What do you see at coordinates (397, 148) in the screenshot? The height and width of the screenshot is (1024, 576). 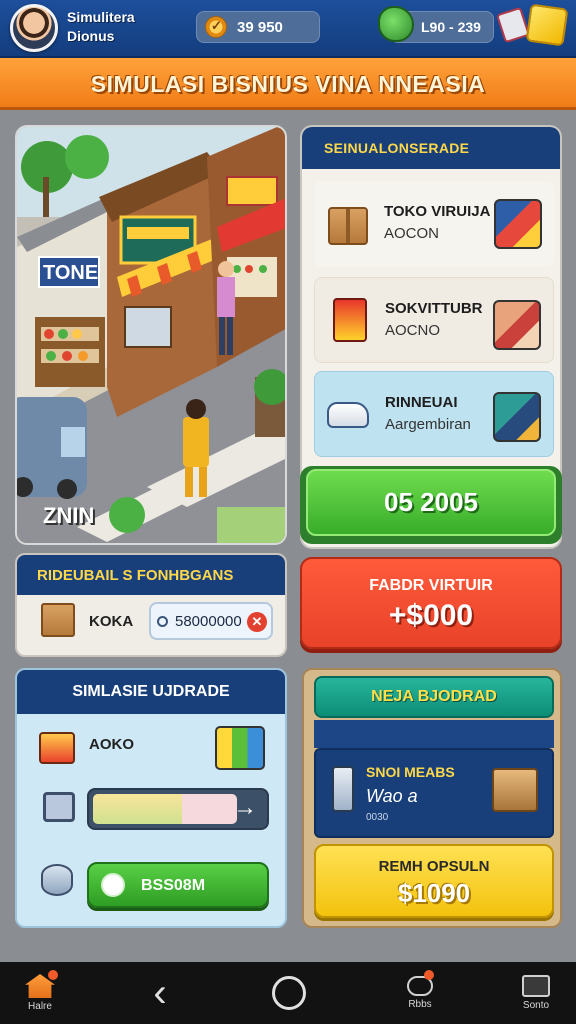 I see `shop-panel-title: SEINUALONSERADE` at bounding box center [397, 148].